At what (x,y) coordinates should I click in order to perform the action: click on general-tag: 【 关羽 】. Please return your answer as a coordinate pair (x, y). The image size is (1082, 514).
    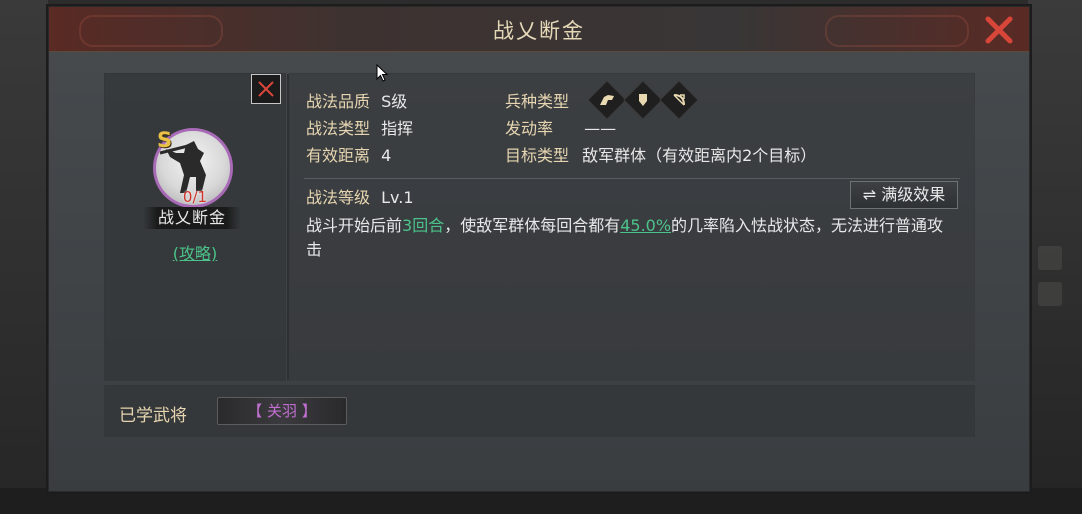
    Looking at the image, I should click on (282, 411).